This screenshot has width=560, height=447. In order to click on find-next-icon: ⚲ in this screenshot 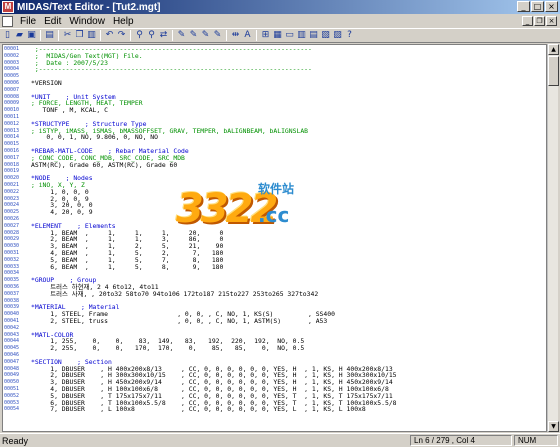, I will do `click(151, 35)`.